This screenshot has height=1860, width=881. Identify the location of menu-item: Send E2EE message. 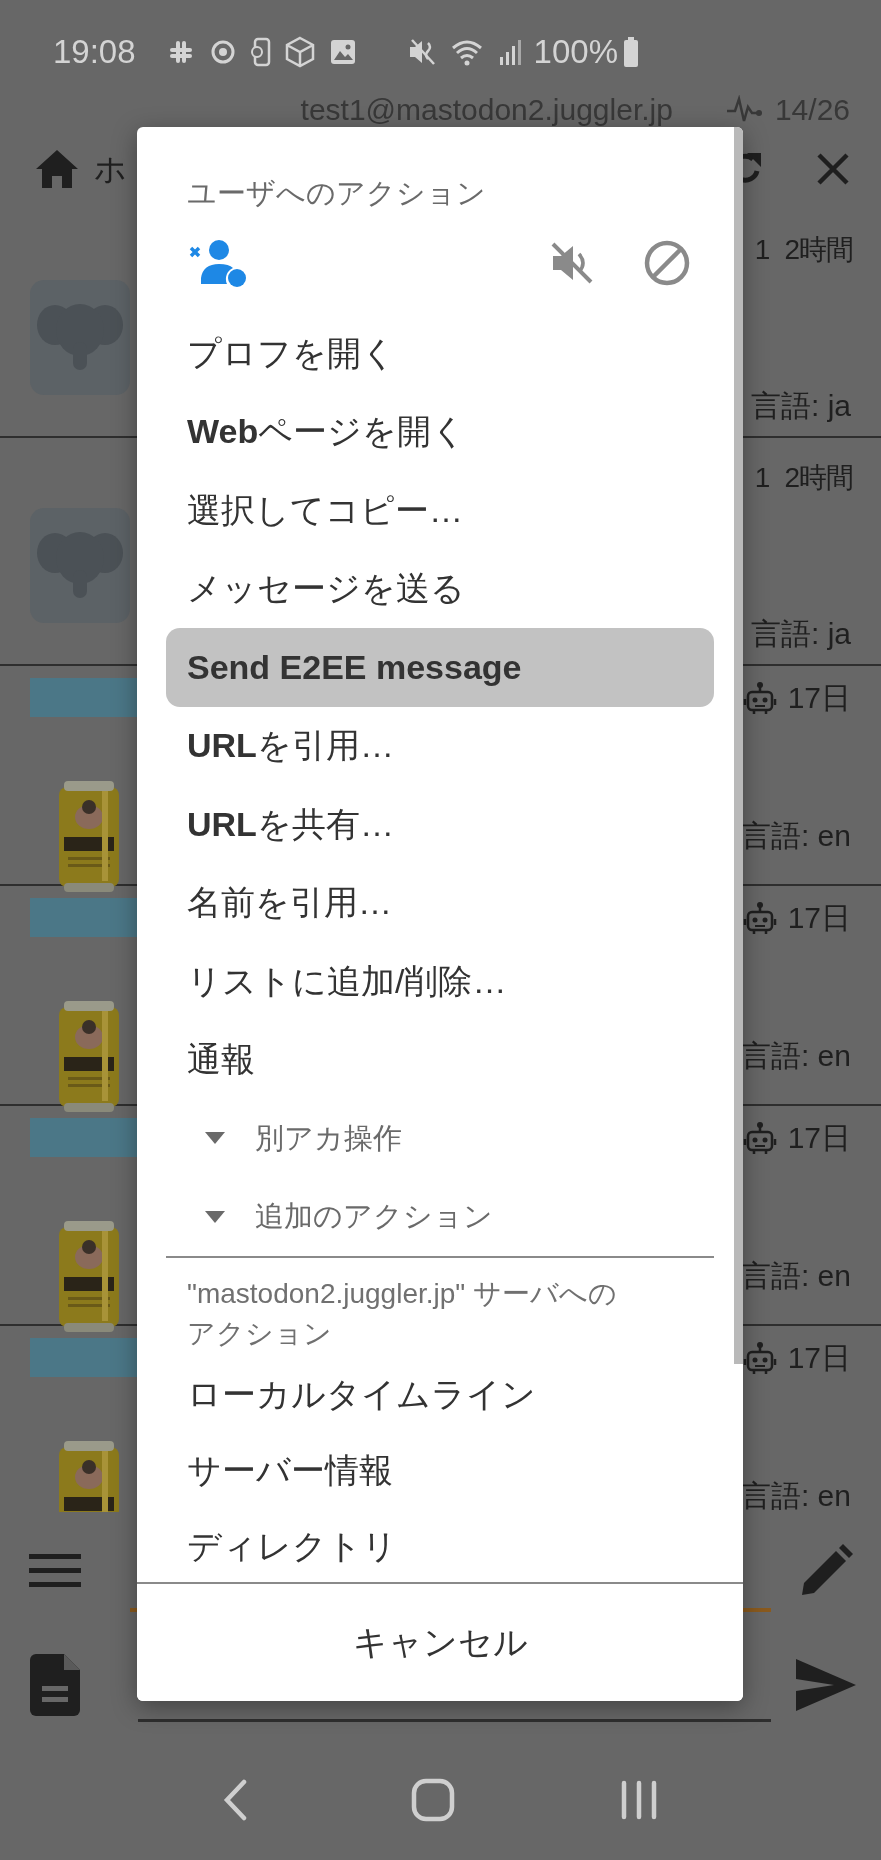
(440, 667).